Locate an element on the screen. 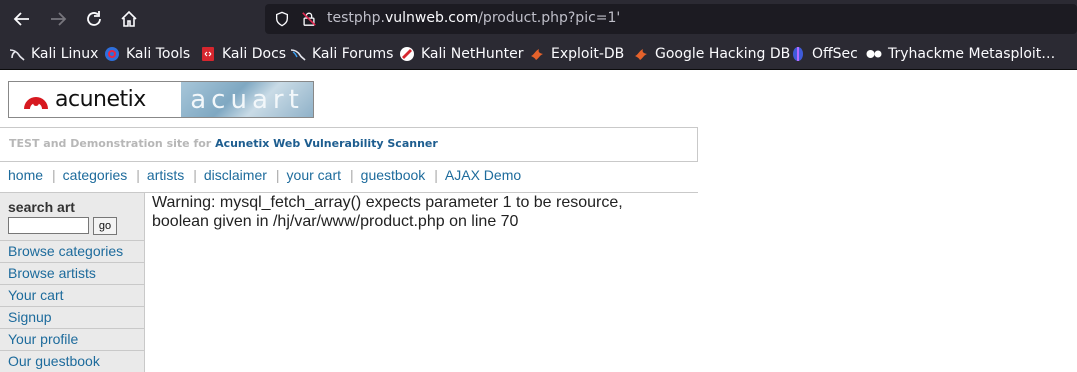 This screenshot has width=1077, height=372. bookmark-label: Kali Linux is located at coordinates (65, 54).